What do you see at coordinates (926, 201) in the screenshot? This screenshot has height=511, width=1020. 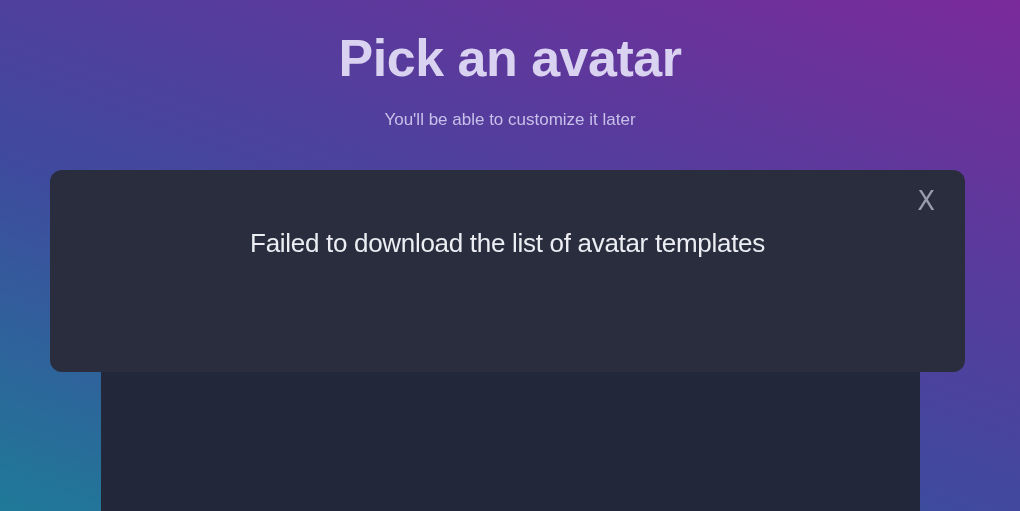 I see `close-button: X` at bounding box center [926, 201].